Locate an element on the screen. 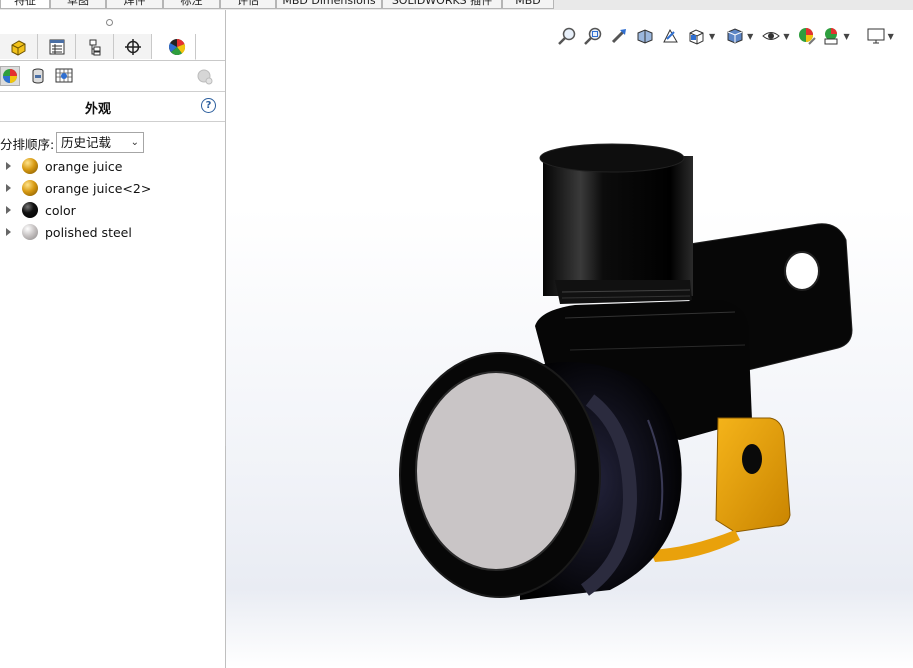 The height and width of the screenshot is (668, 913). tab-weldments: 焊件 is located at coordinates (134, 4).